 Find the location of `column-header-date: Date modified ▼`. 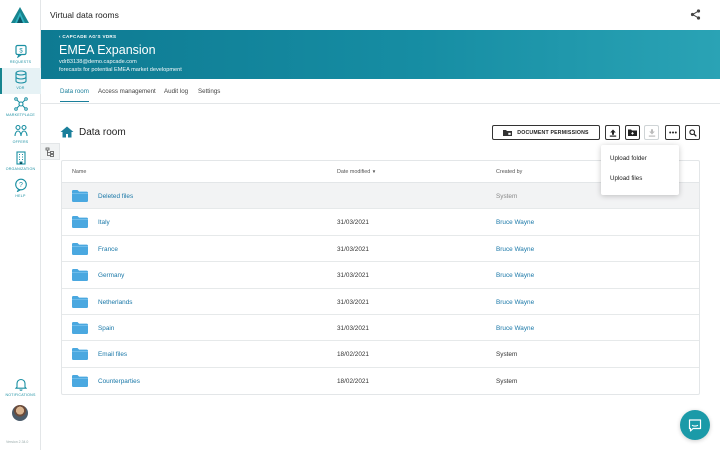

column-header-date: Date modified ▼ is located at coordinates (356, 172).